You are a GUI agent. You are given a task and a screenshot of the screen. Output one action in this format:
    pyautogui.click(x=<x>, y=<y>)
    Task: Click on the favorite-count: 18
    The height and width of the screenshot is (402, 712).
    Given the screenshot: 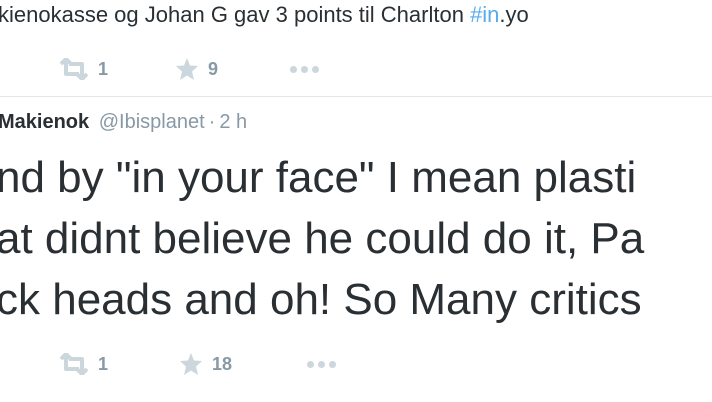 What is the action you would take?
    pyautogui.click(x=222, y=363)
    